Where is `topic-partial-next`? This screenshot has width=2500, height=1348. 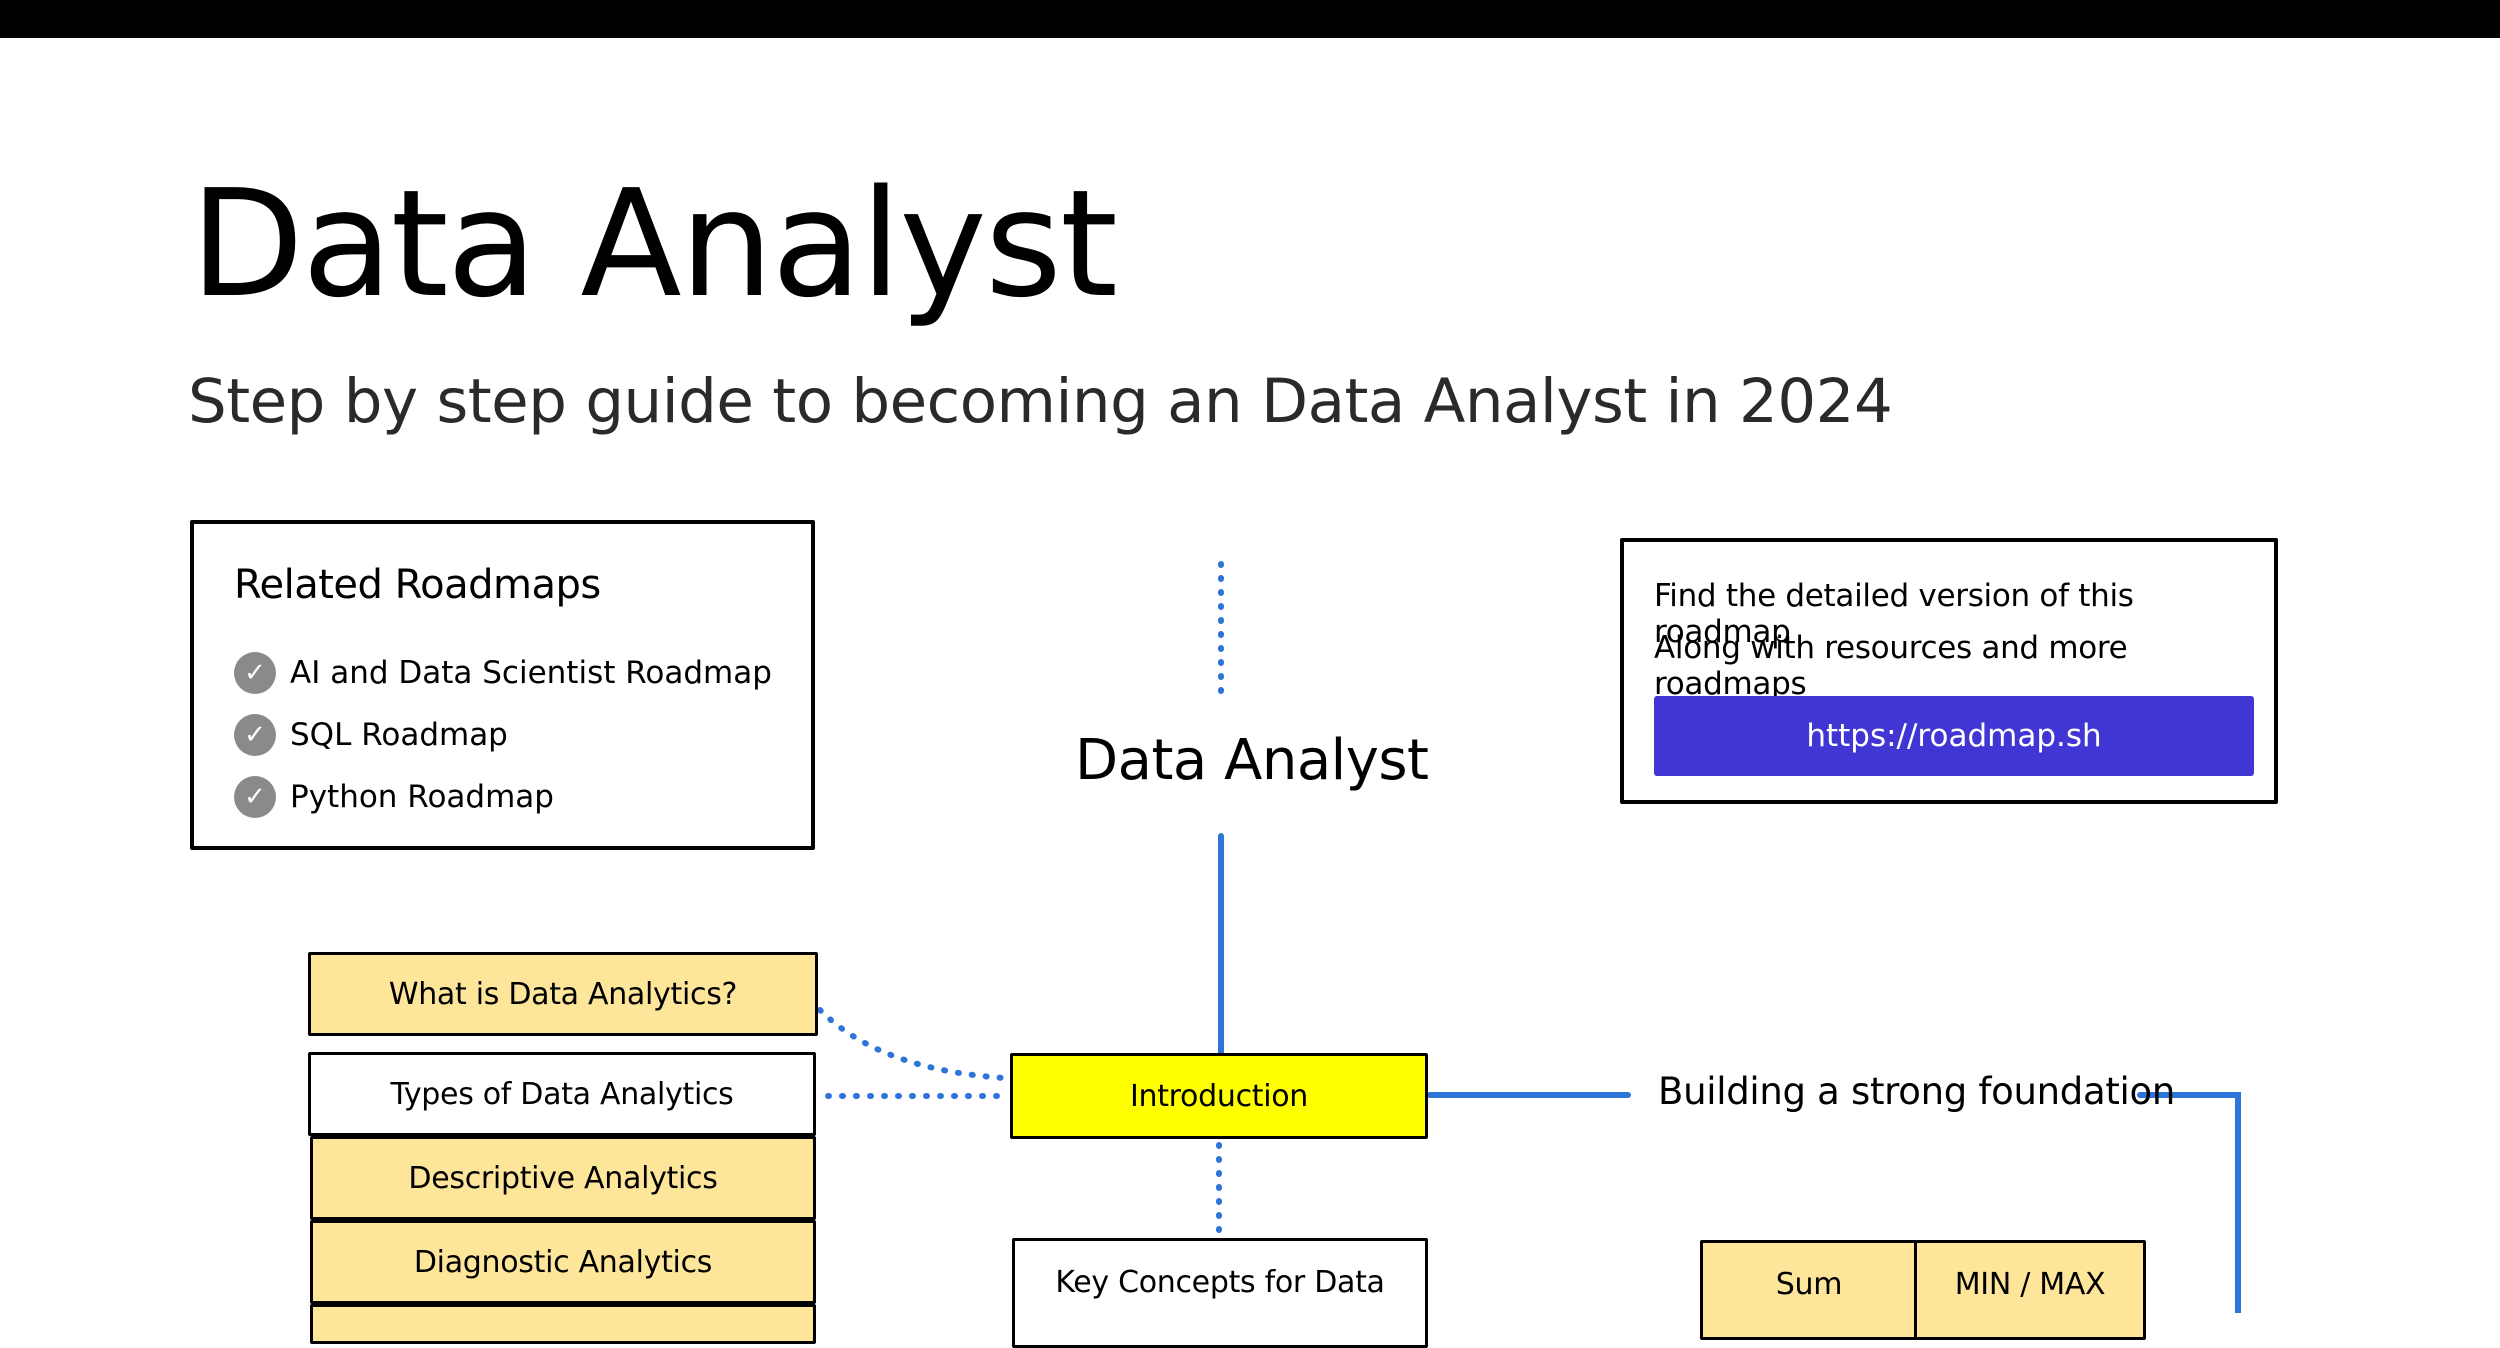
topic-partial-next is located at coordinates (563, 1324).